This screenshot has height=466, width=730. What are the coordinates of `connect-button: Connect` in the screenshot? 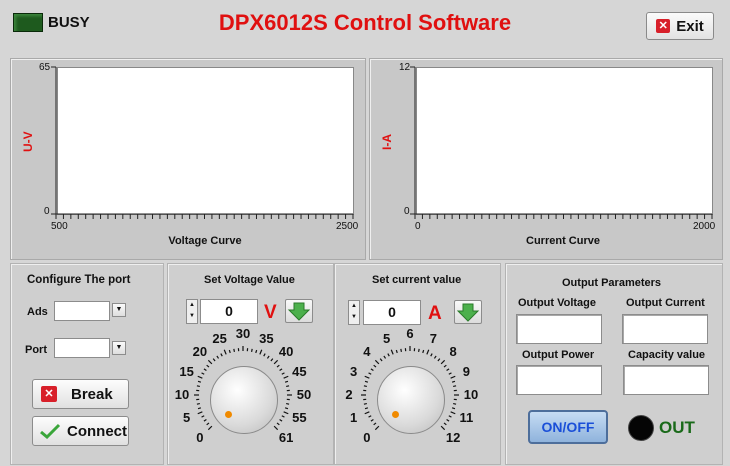 It's located at (80, 431).